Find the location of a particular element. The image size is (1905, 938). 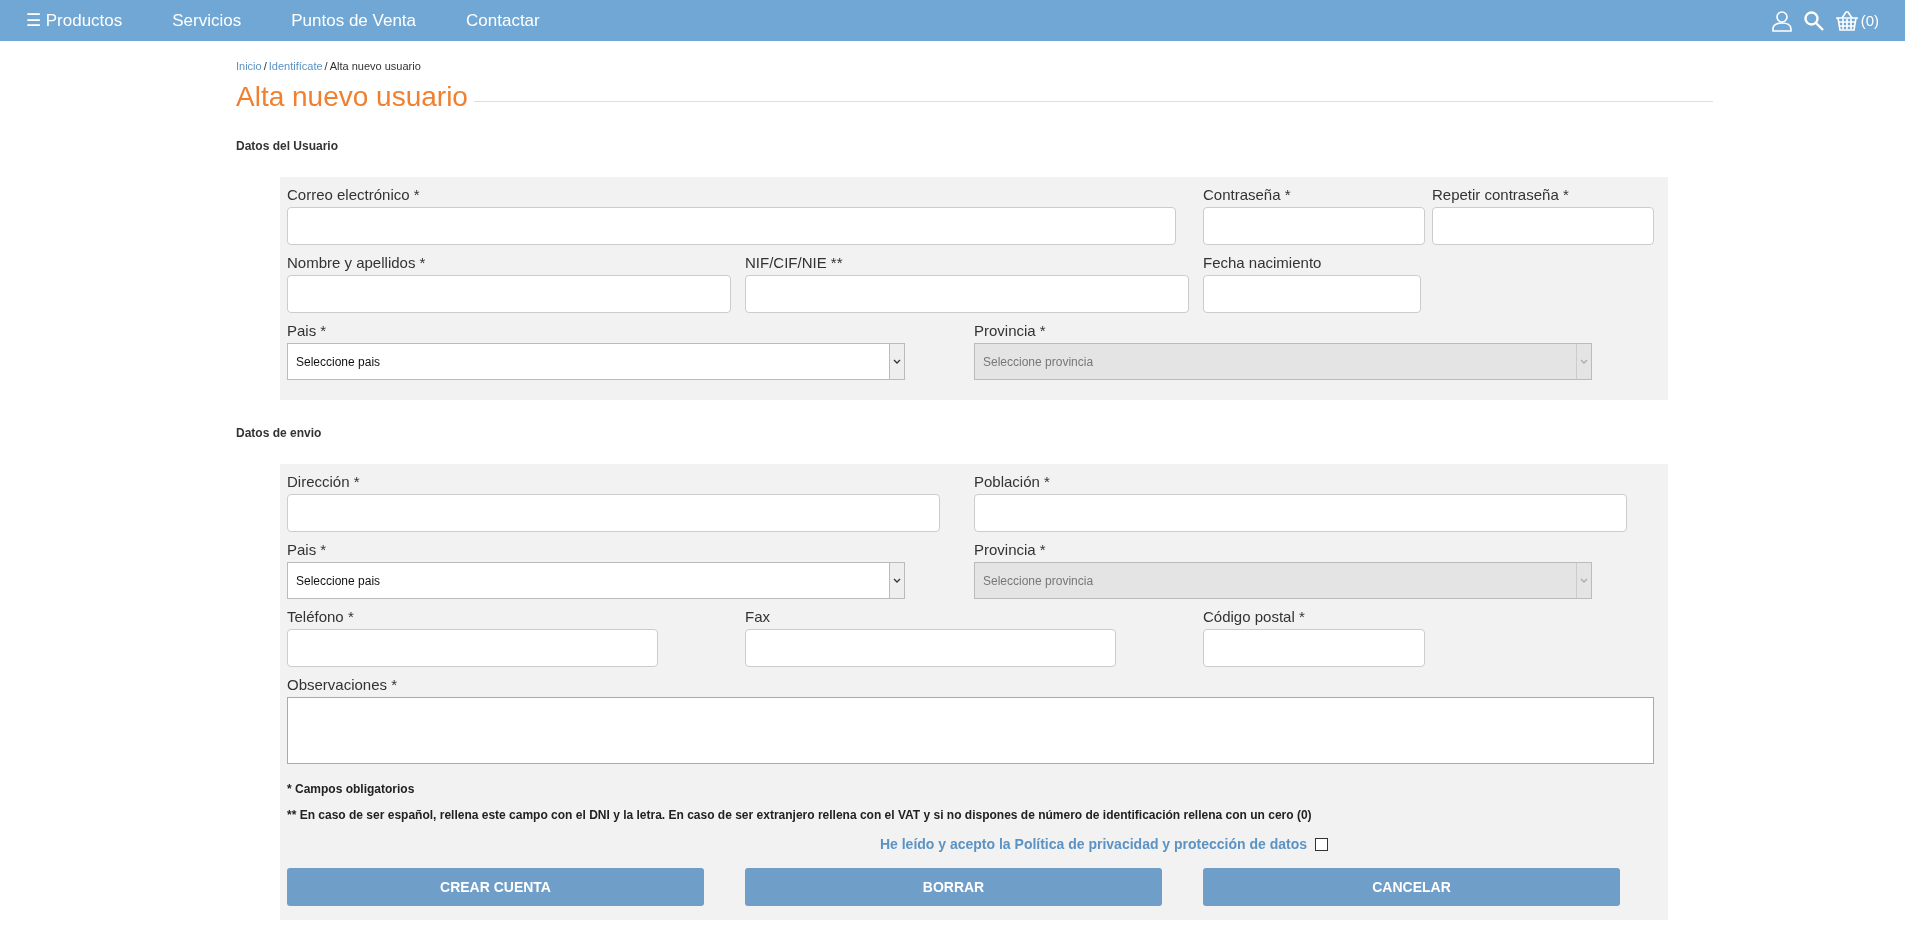

nav-link: Contactar is located at coordinates (503, 20).